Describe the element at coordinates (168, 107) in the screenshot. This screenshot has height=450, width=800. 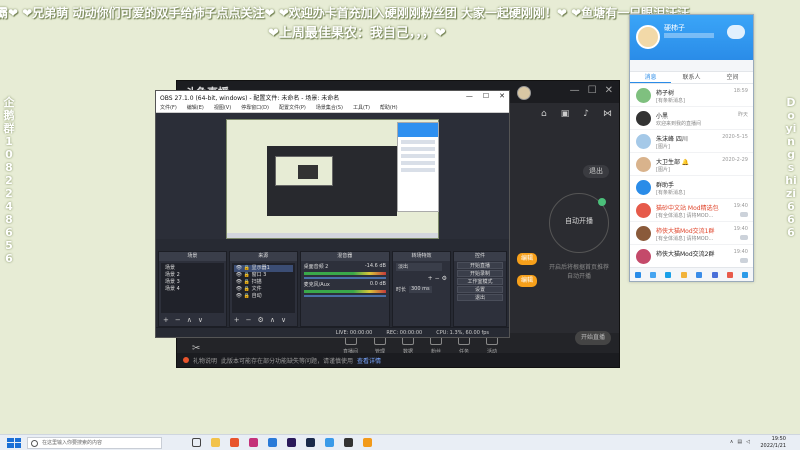
I see `menu-file: 文件(F)` at that location.